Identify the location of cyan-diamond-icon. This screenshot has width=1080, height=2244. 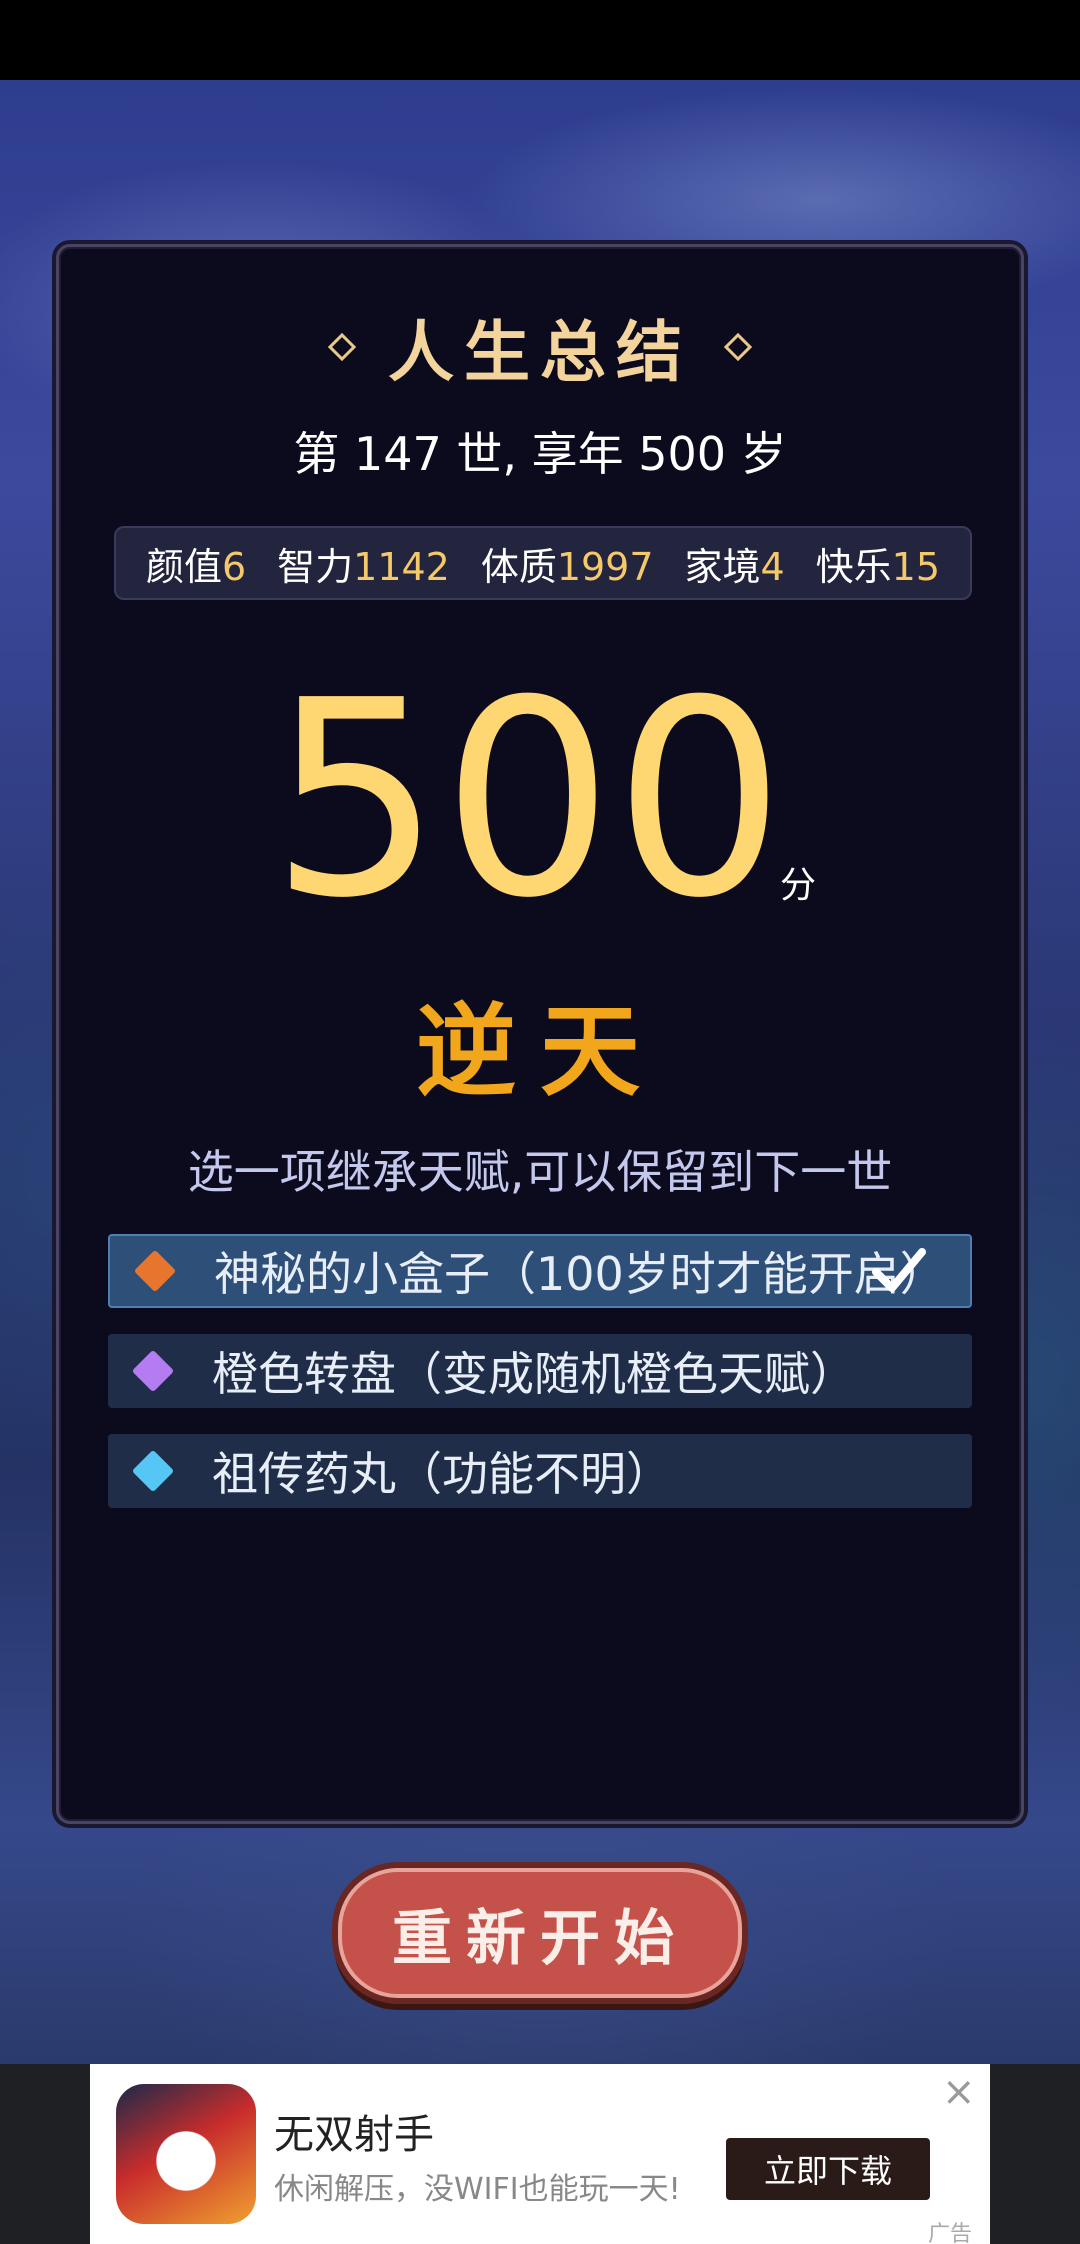
(153, 1471).